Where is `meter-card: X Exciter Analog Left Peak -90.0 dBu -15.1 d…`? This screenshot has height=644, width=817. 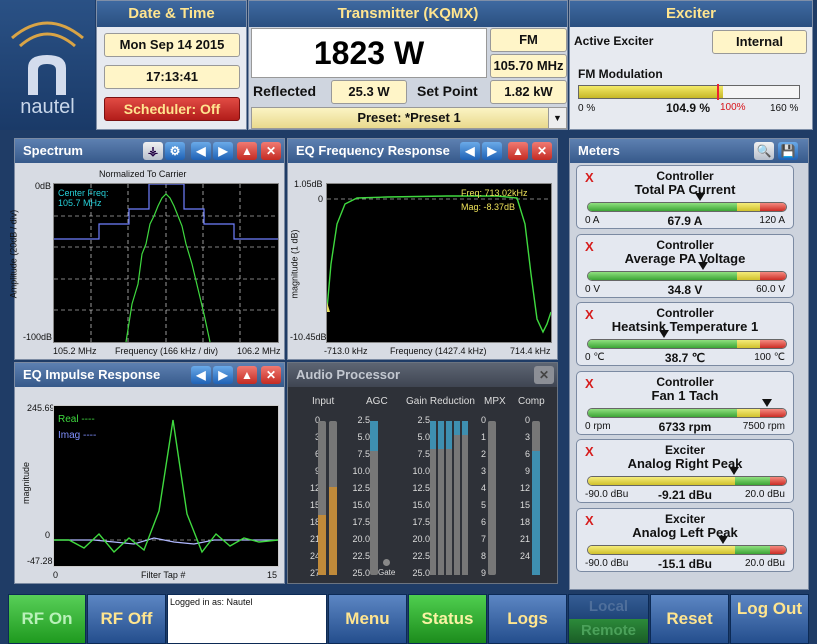 meter-card: X Exciter Analog Left Peak -90.0 dBu -15.1 d… is located at coordinates (685, 539).